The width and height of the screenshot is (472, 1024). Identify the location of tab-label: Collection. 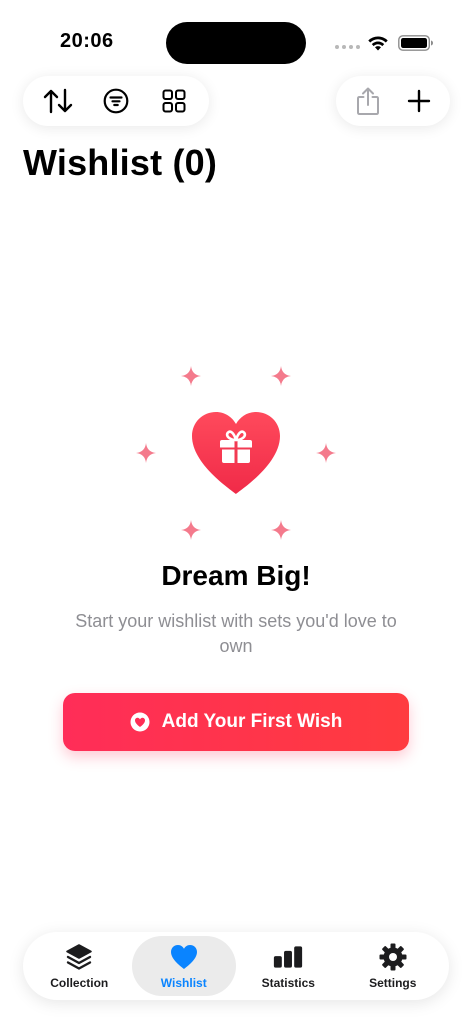
(79, 983).